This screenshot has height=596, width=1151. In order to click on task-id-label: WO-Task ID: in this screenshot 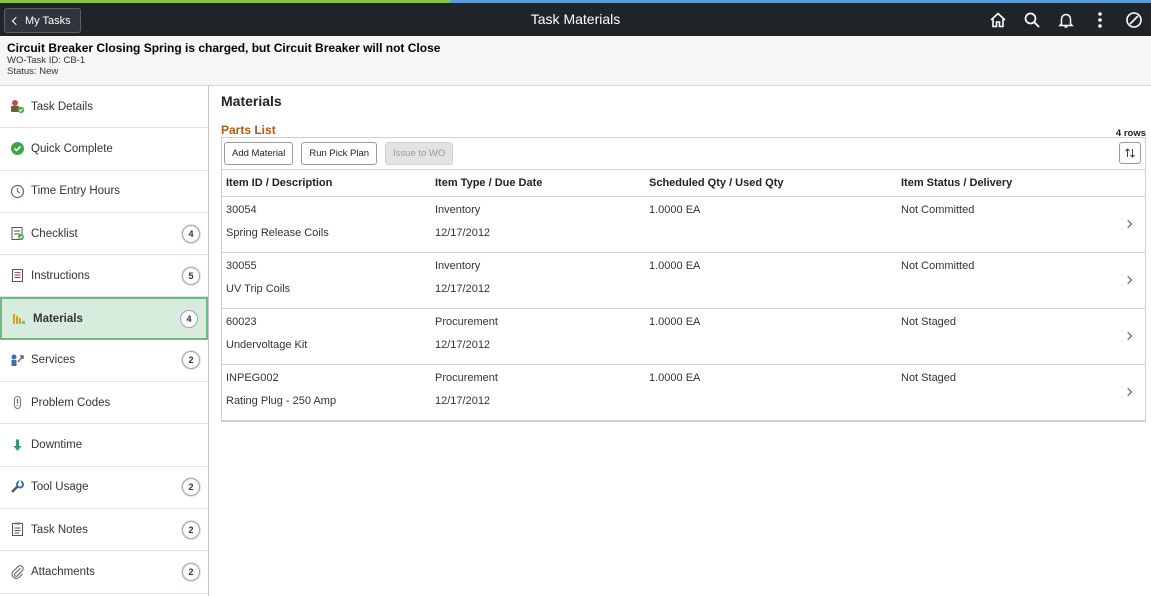, I will do `click(34, 60)`.